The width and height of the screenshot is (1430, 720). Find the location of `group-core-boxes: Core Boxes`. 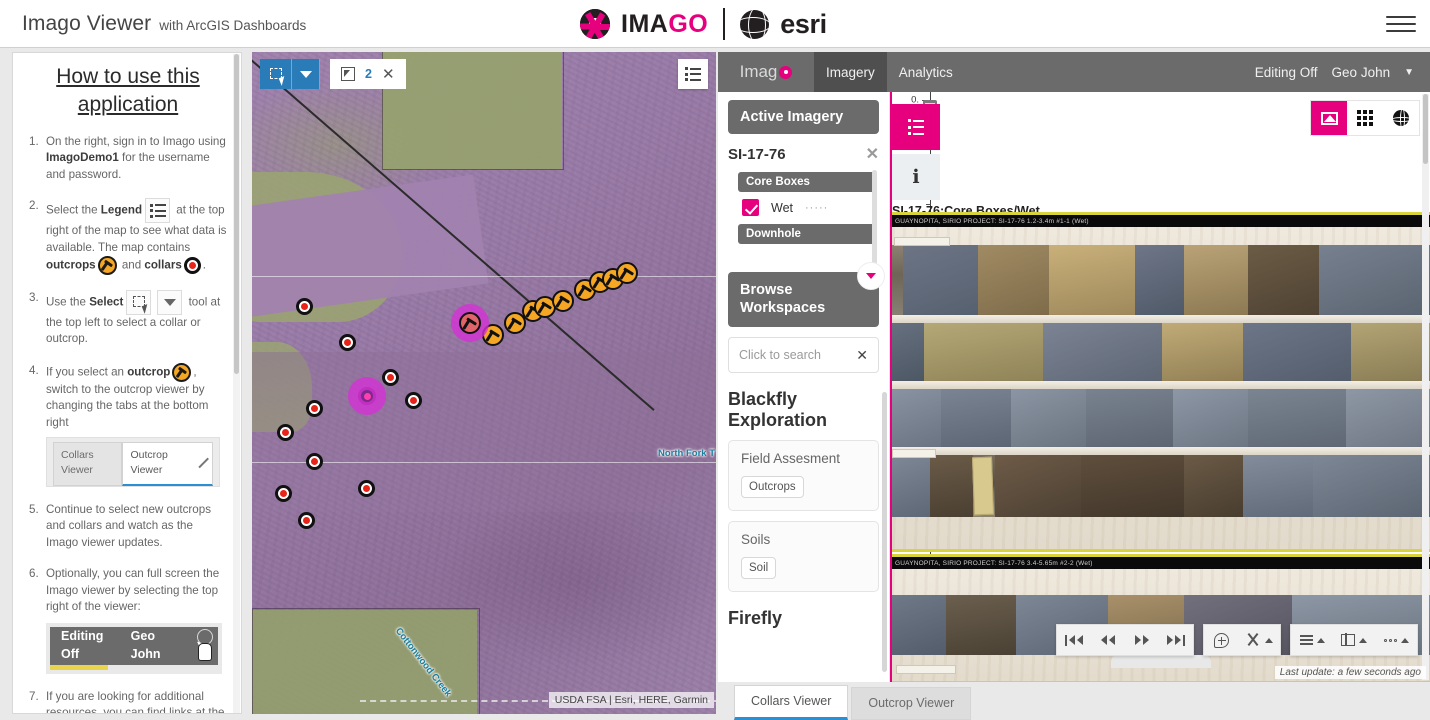

group-core-boxes: Core Boxes is located at coordinates (807, 182).